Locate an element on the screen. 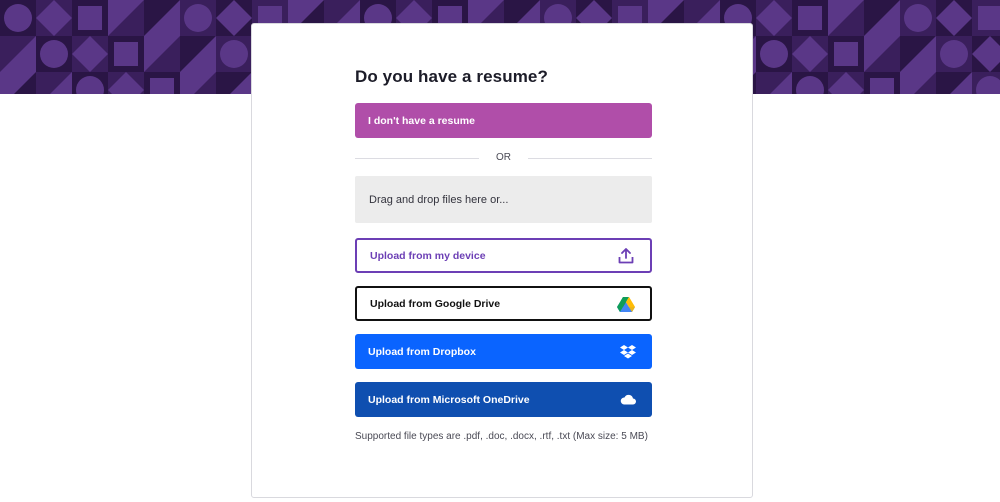  page-title: Do you have a resume? is located at coordinates (451, 76).